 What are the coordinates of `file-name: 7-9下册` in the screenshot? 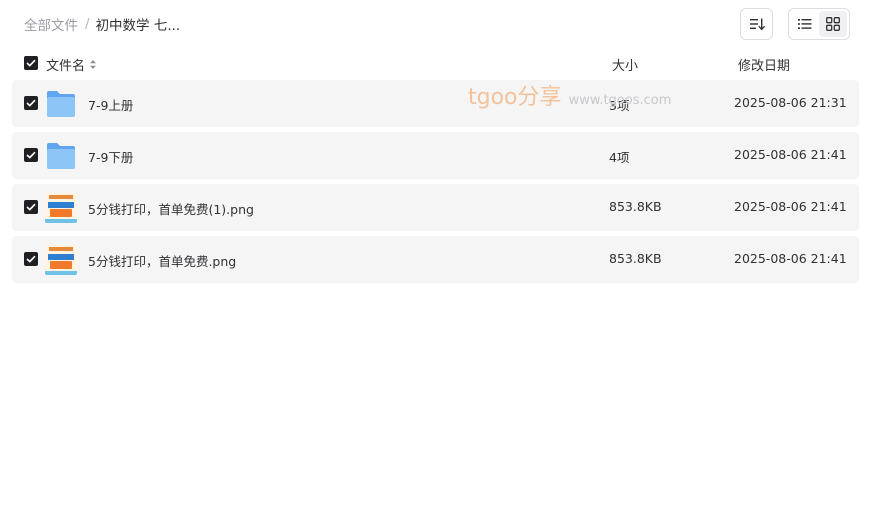 It's located at (110, 156).